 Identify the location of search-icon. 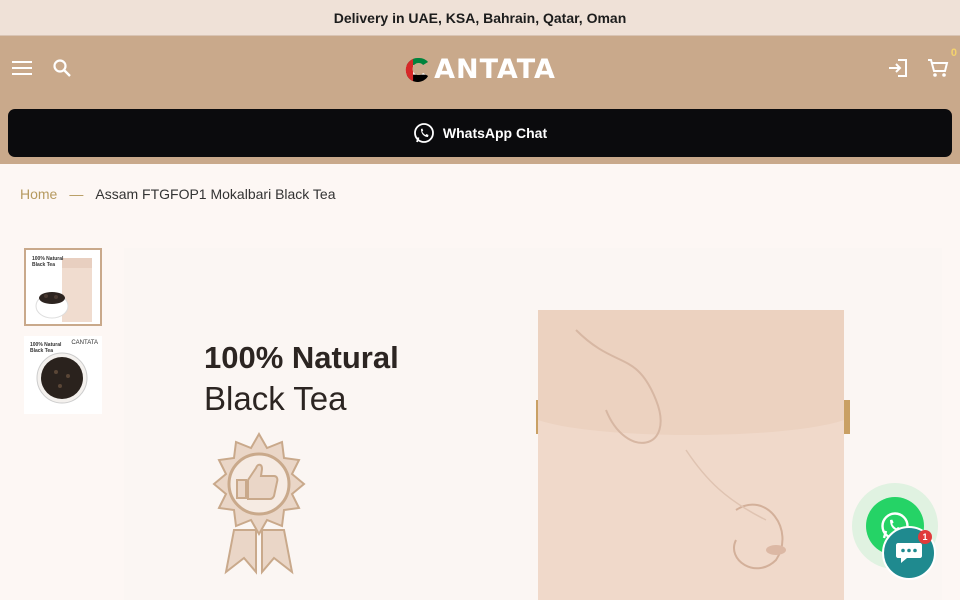
(62, 68).